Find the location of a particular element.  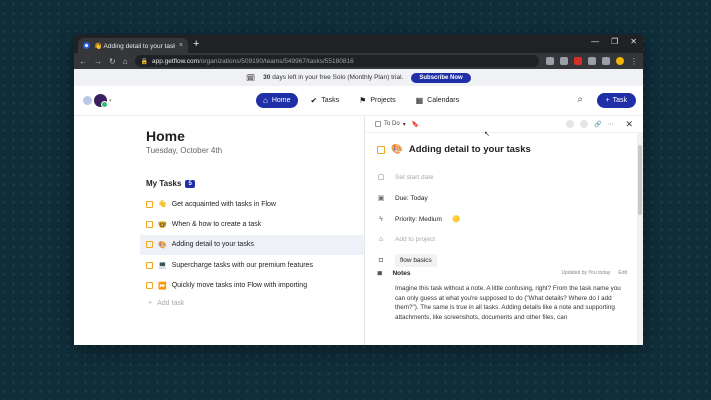

timer-icon is located at coordinates (583, 124).